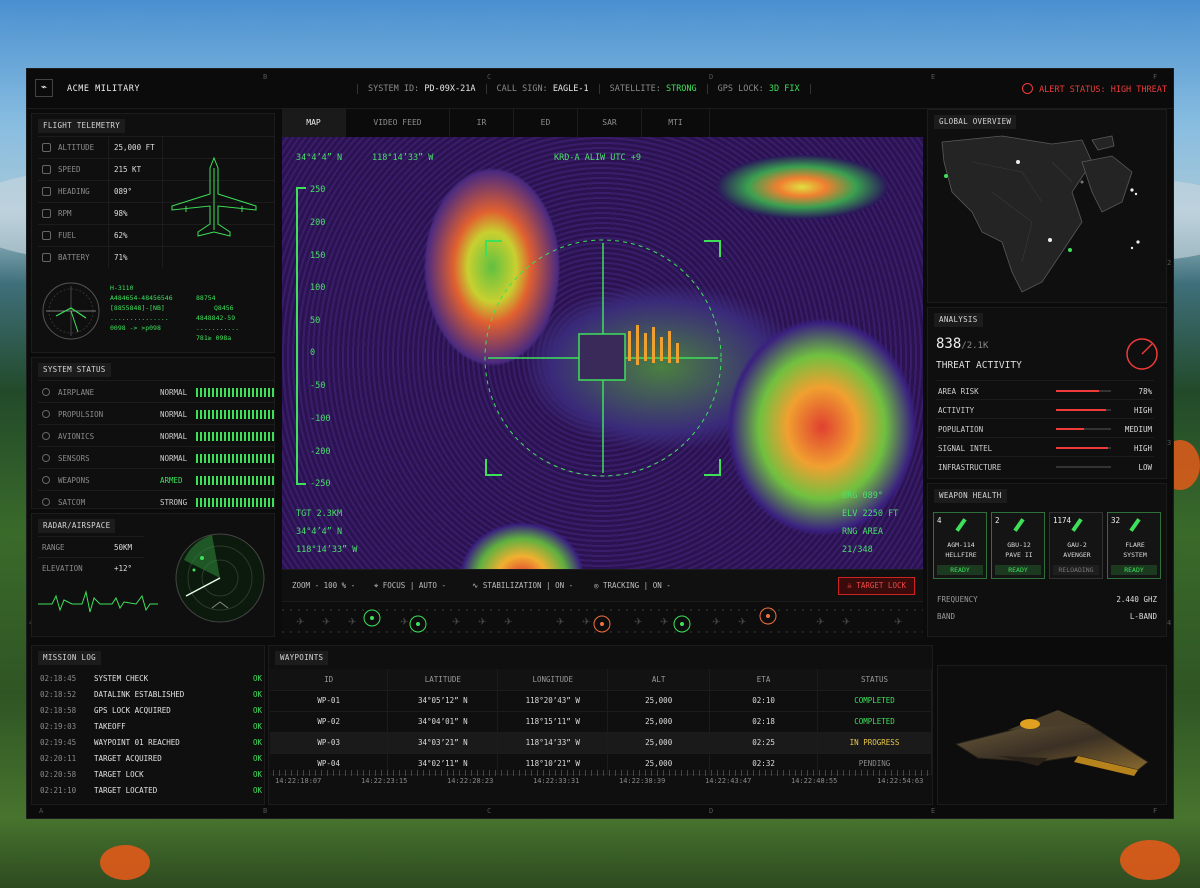 This screenshot has height=888, width=1200. What do you see at coordinates (46, 480) in the screenshot?
I see `weapons-icon` at bounding box center [46, 480].